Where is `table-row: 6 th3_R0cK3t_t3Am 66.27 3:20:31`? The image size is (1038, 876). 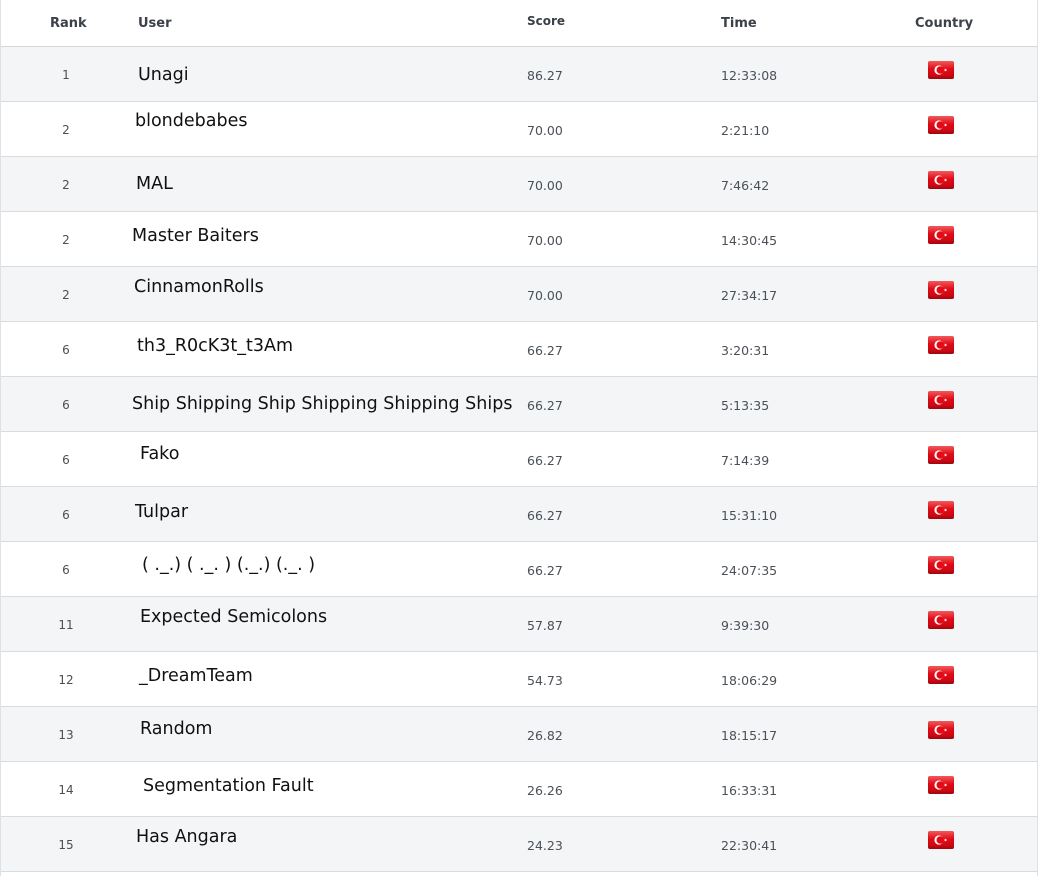
table-row: 6 th3_R0cK3t_t3Am 66.27 3:20:31 is located at coordinates (519, 349).